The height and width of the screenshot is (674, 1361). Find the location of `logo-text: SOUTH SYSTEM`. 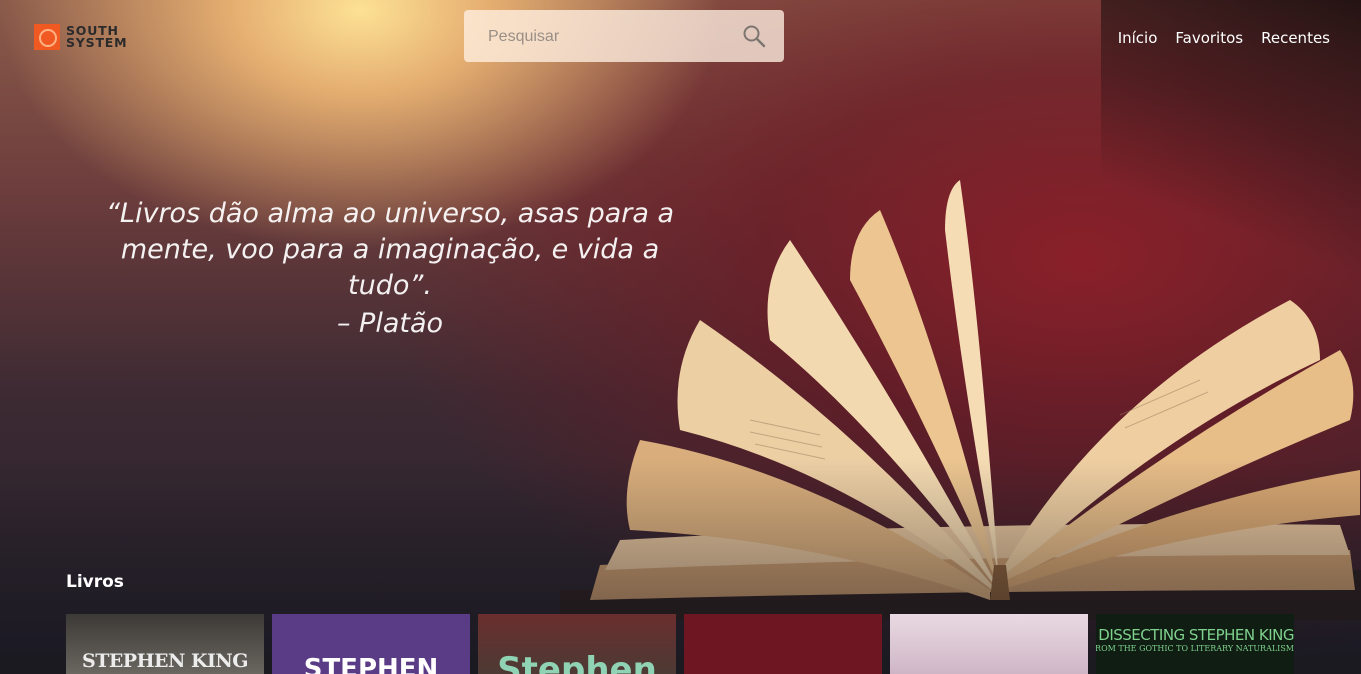

logo-text: SOUTH SYSTEM is located at coordinates (97, 37).